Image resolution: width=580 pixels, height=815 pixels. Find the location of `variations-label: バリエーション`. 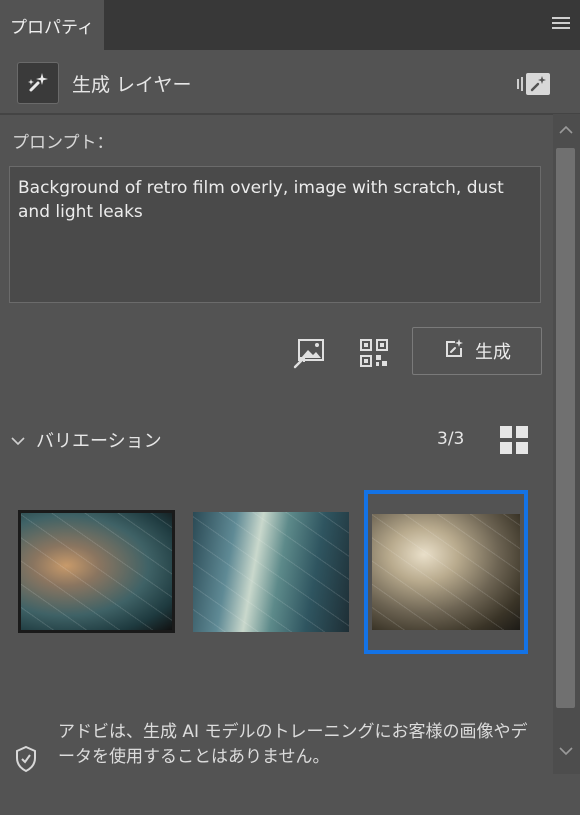

variations-label: バリエーション is located at coordinates (99, 440).